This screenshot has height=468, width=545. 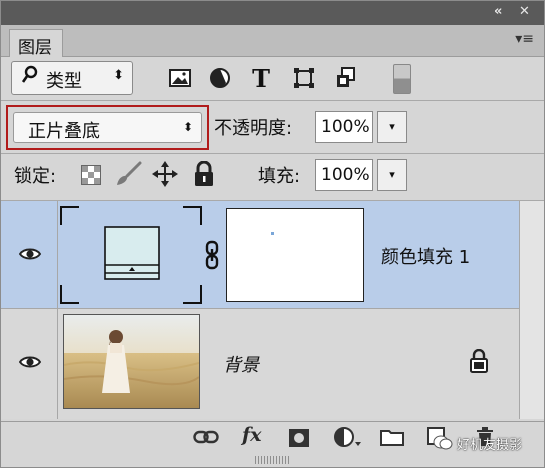 I want to click on shape-filter-icon, so click(x=304, y=78).